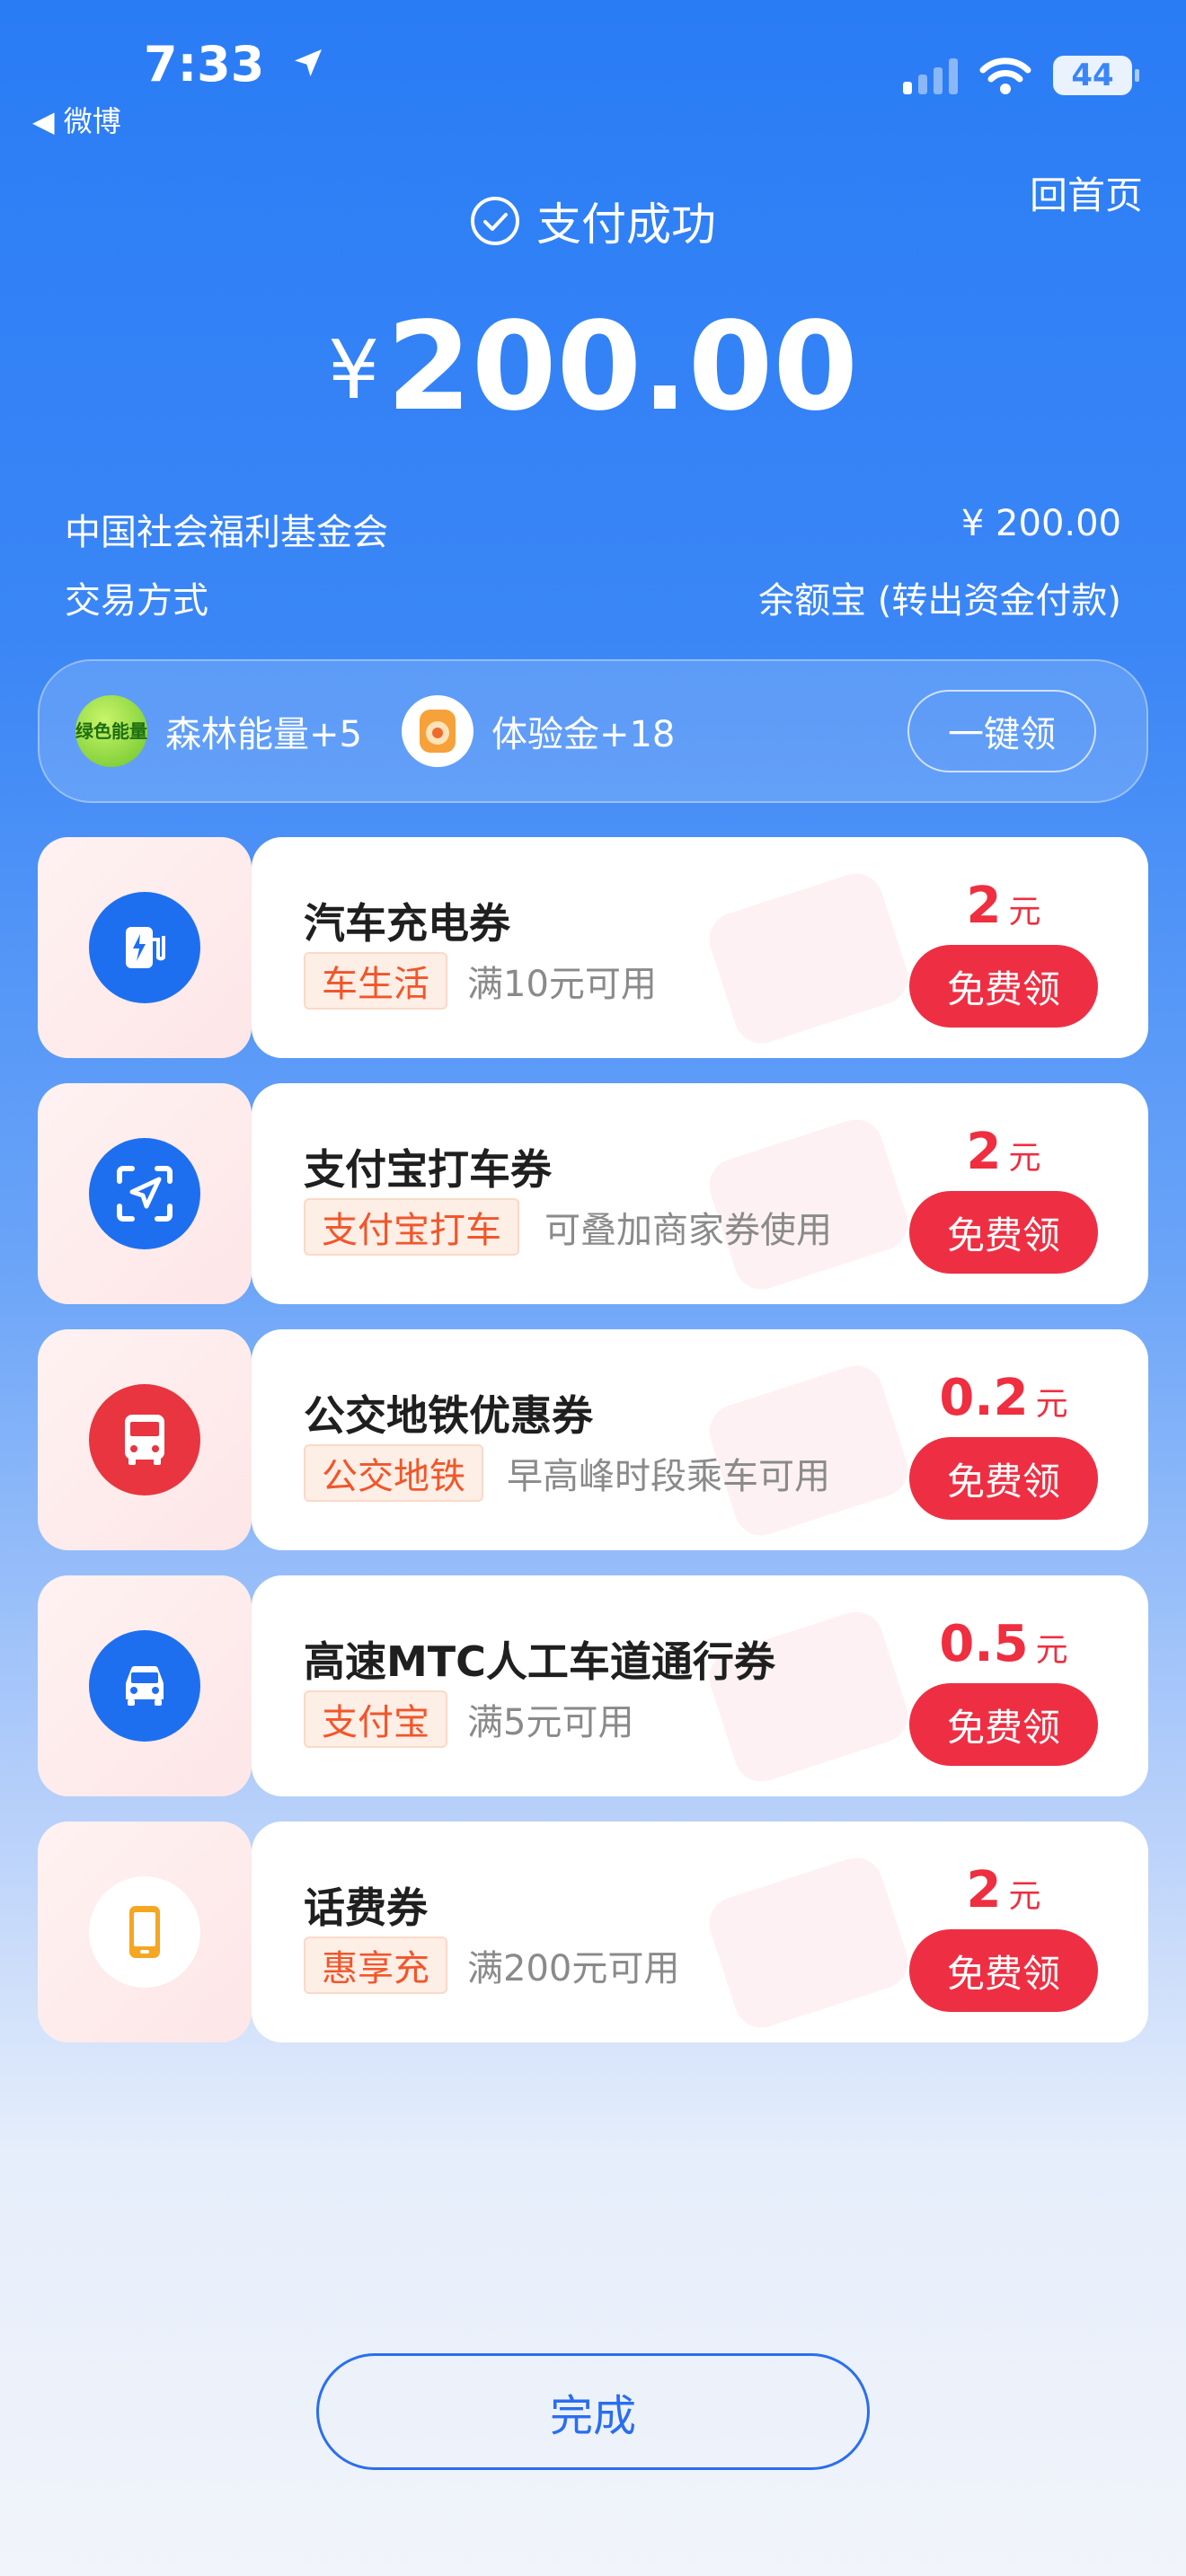  What do you see at coordinates (984, 1398) in the screenshot?
I see `coupon-value-number: 0.2` at bounding box center [984, 1398].